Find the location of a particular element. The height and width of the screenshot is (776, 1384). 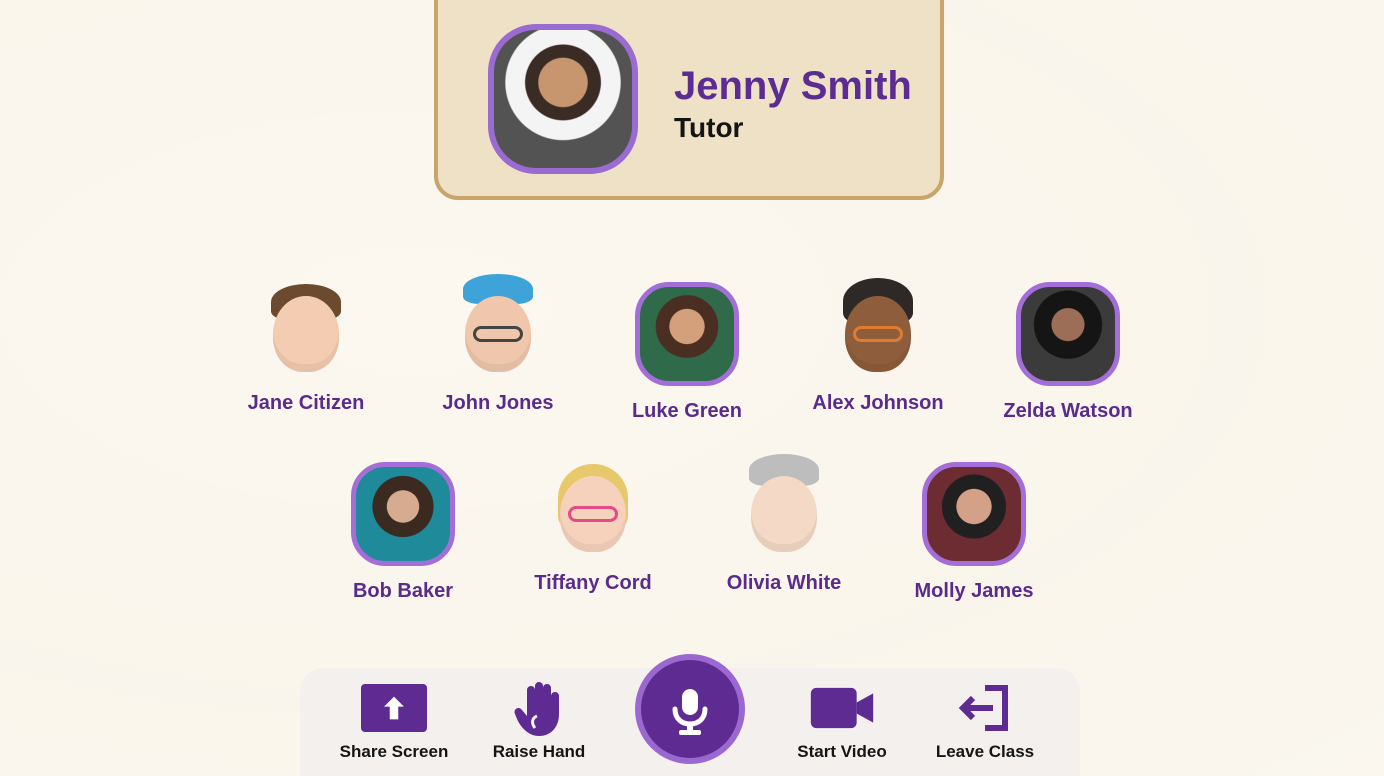

student-name: Tiffany Cord is located at coordinates (593, 583).